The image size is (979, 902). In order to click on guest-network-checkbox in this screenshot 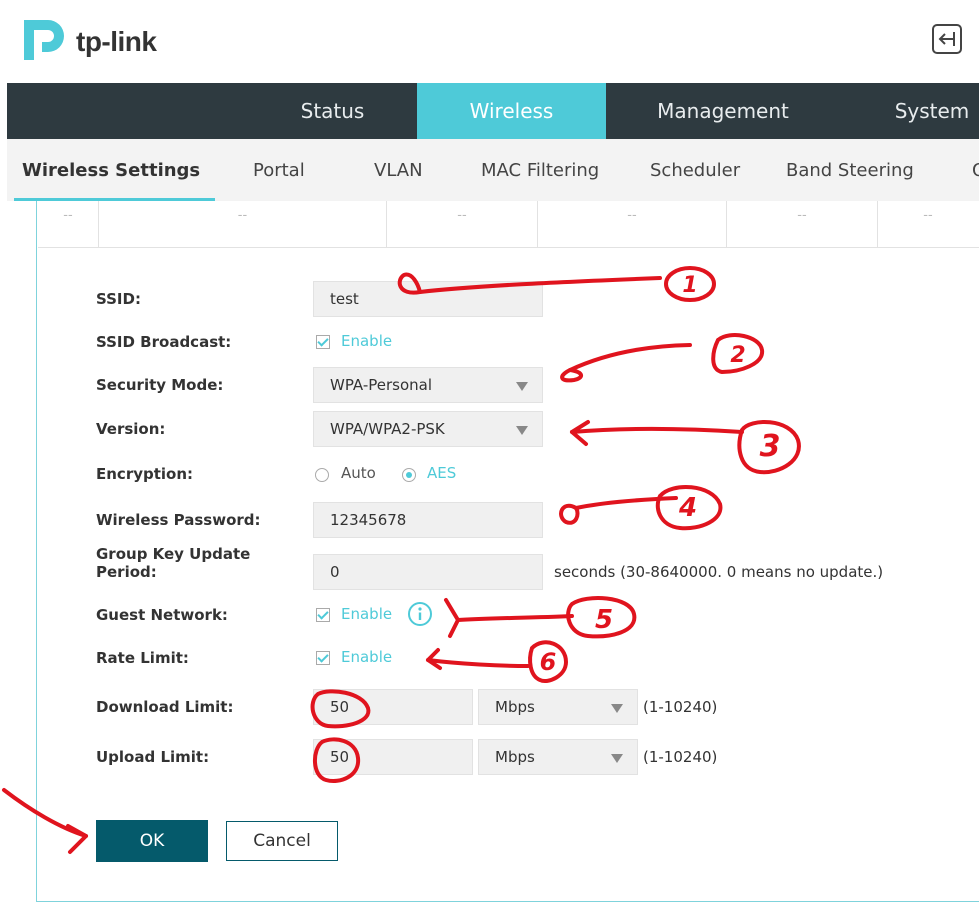, I will do `click(323, 615)`.